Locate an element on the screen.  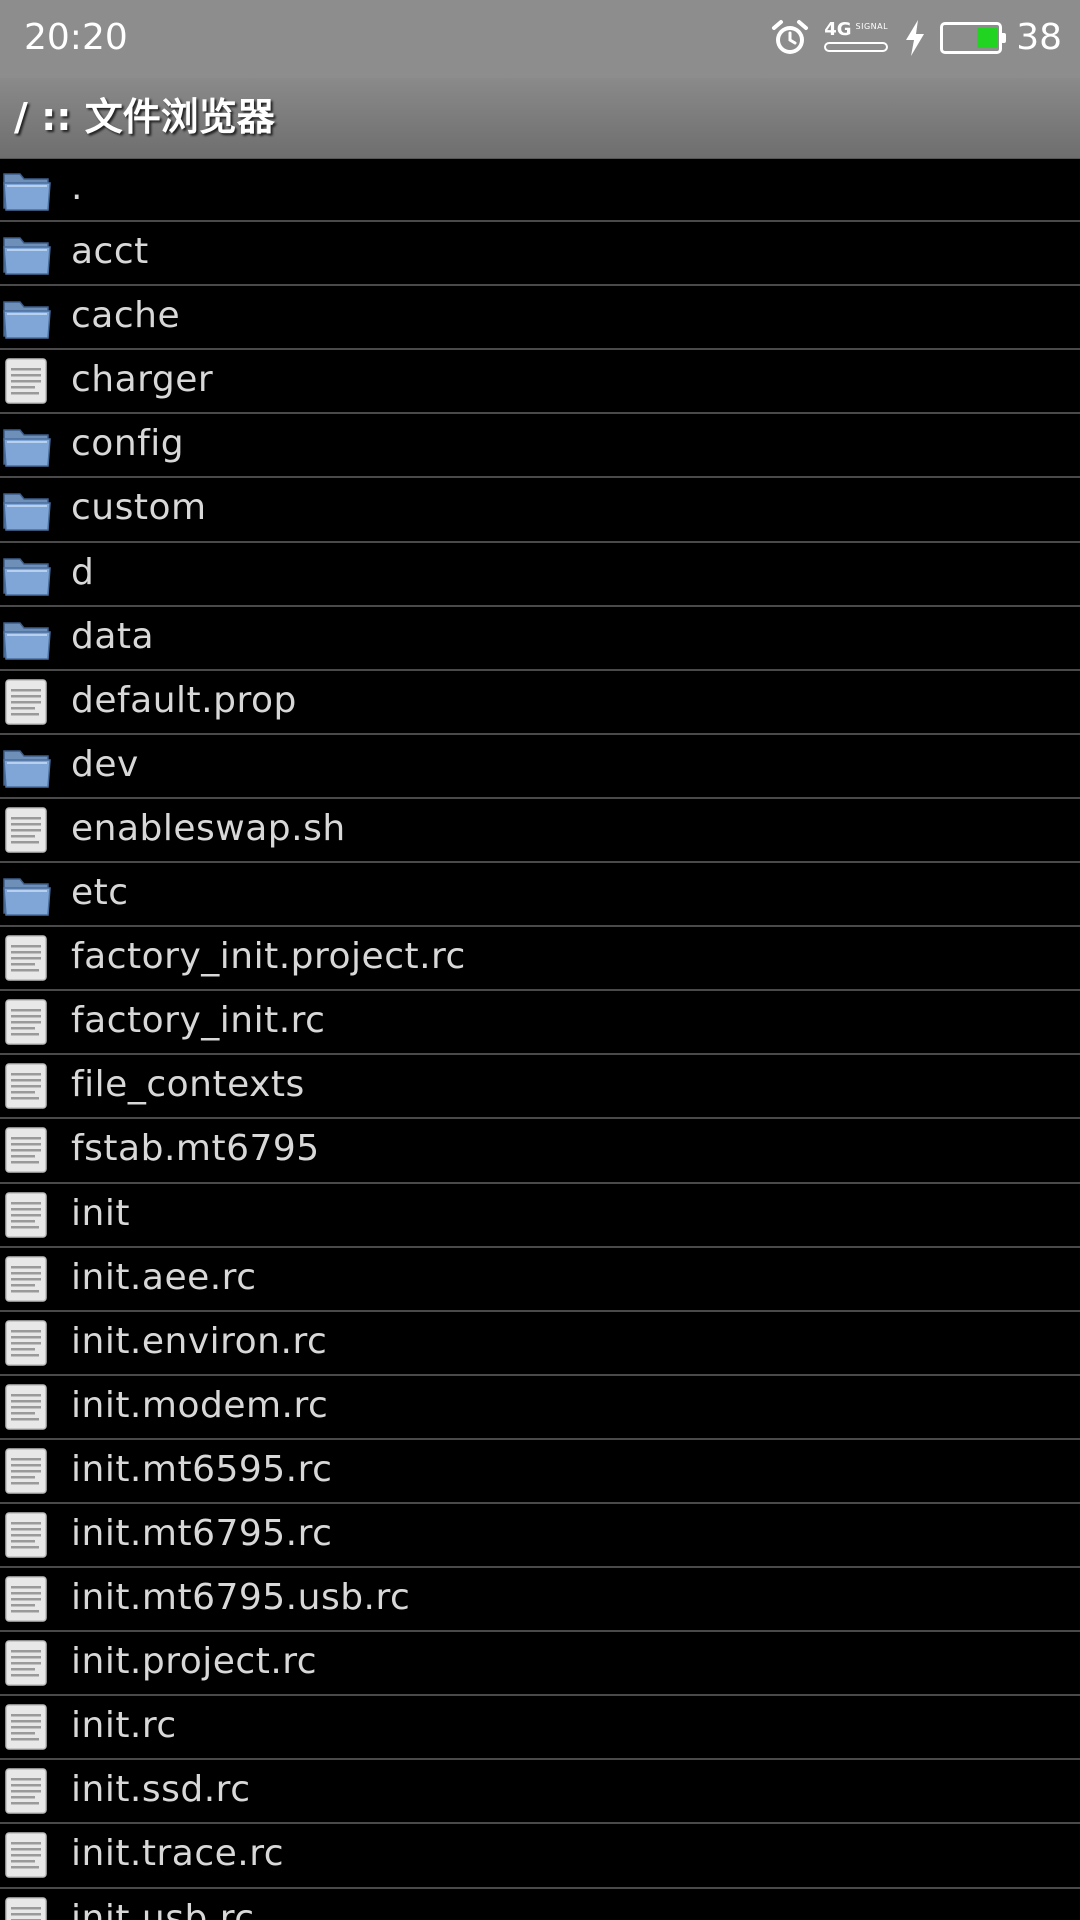
file-list-item: init.rc is located at coordinates (540, 1728).